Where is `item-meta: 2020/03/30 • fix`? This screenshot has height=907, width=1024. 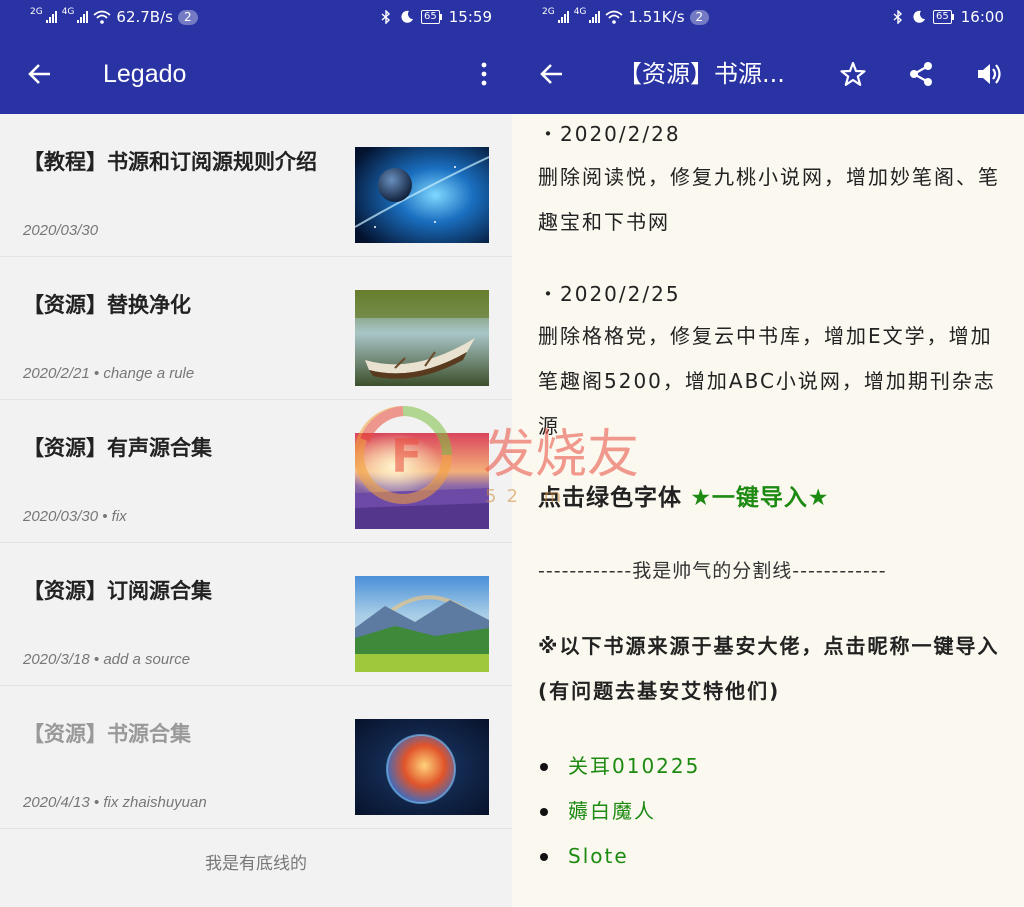 item-meta: 2020/03/30 • fix is located at coordinates (75, 516).